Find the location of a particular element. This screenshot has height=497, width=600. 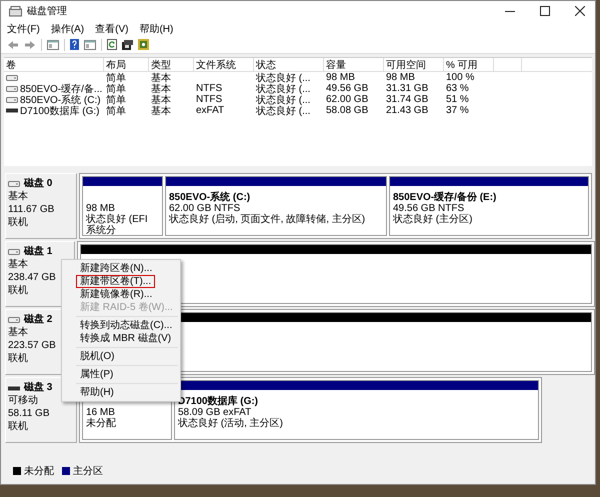

table-cell: exFAT is located at coordinates (210, 110).